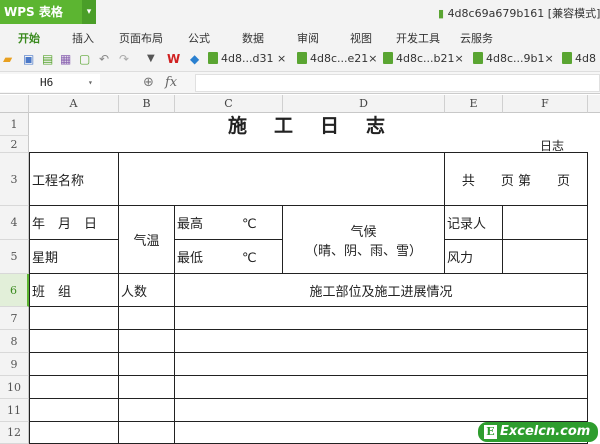 The image size is (600, 444). What do you see at coordinates (381, 290) in the screenshot?
I see `cell-progress-header: 施工部位及施工进展情况` at bounding box center [381, 290].